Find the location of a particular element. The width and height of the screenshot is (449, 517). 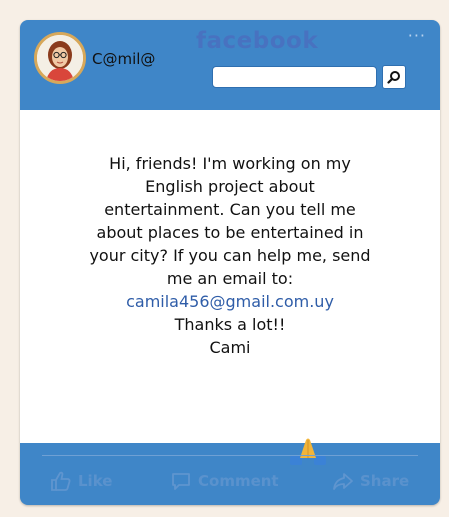

search-input is located at coordinates (294, 77).